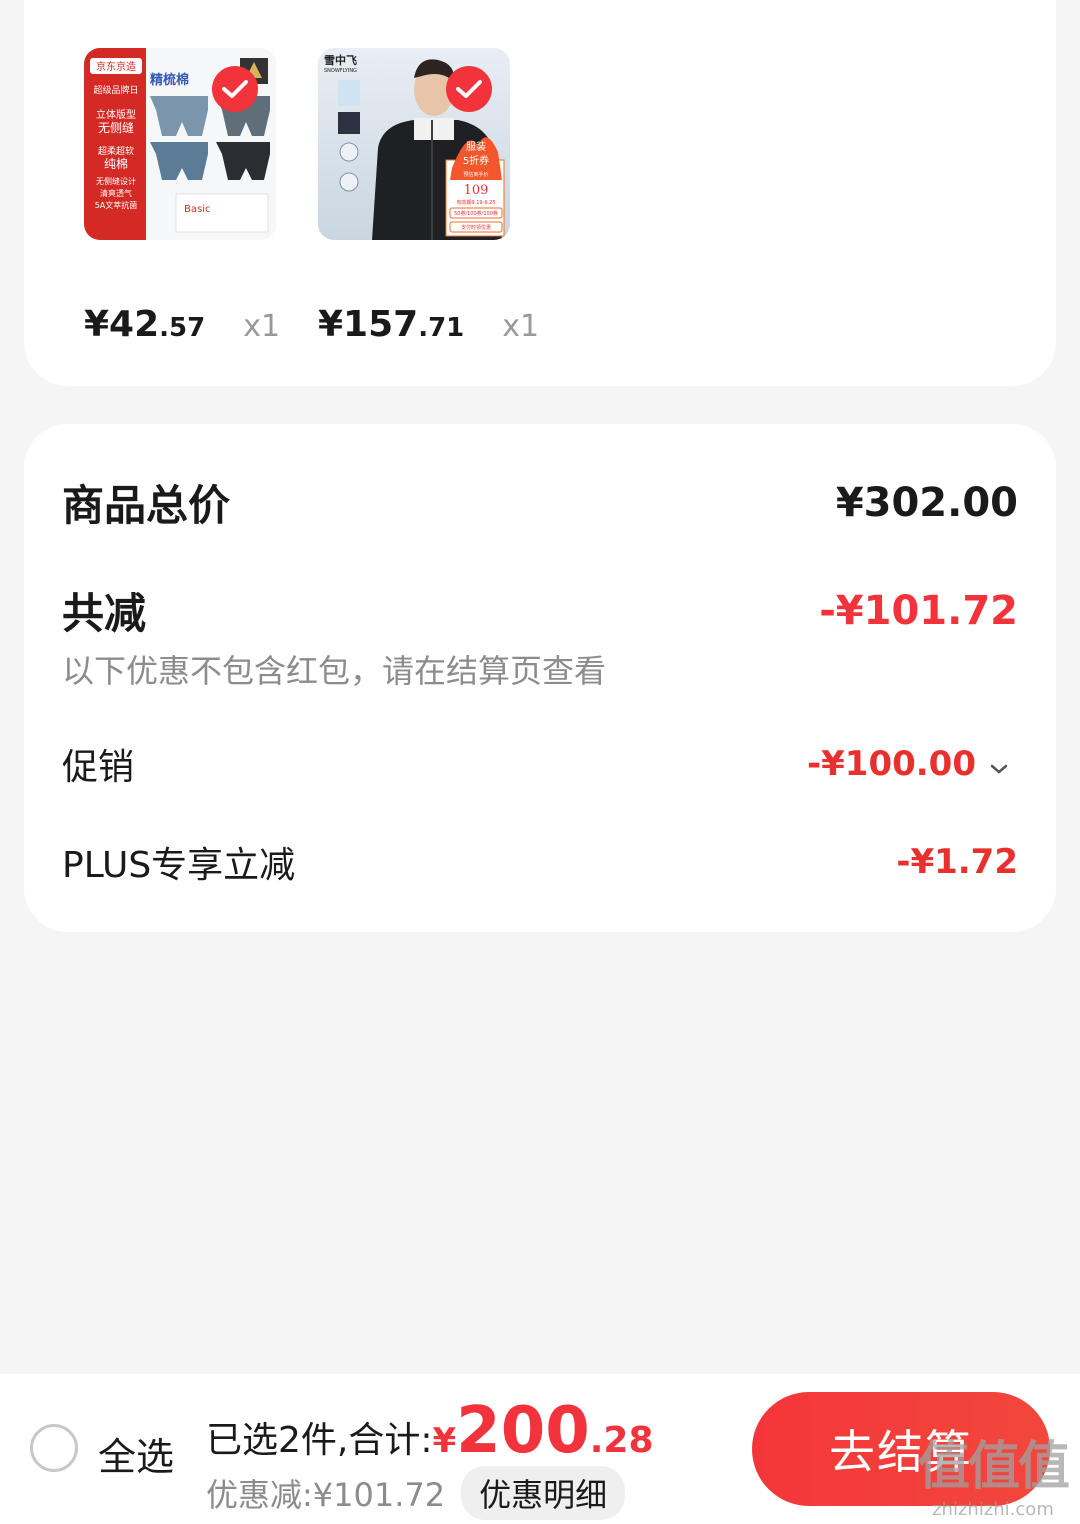  I want to click on watermark-text: 值值值, so click(993, 1467).